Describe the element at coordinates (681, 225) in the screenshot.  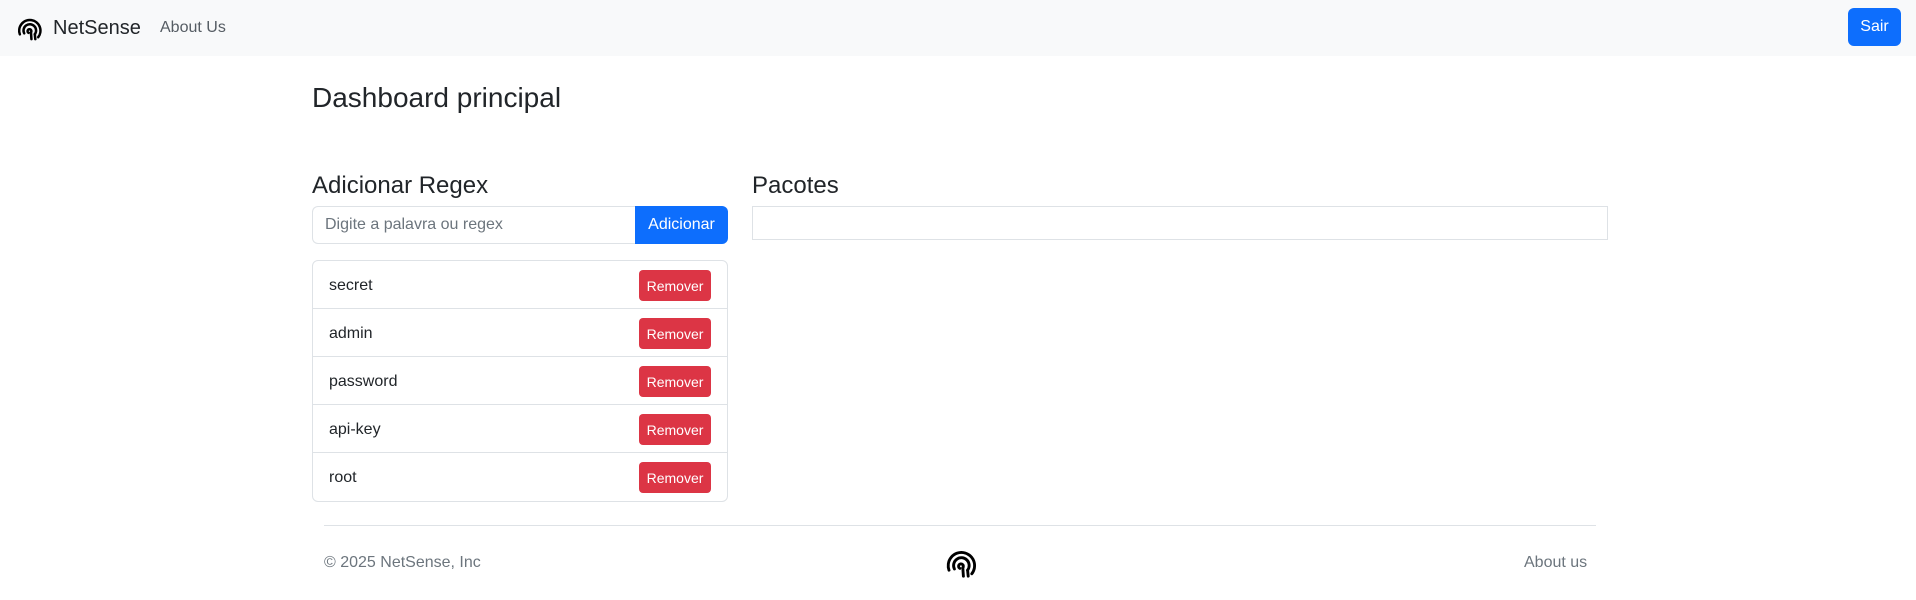
I see `add-regex-button: Adicionar` at that location.